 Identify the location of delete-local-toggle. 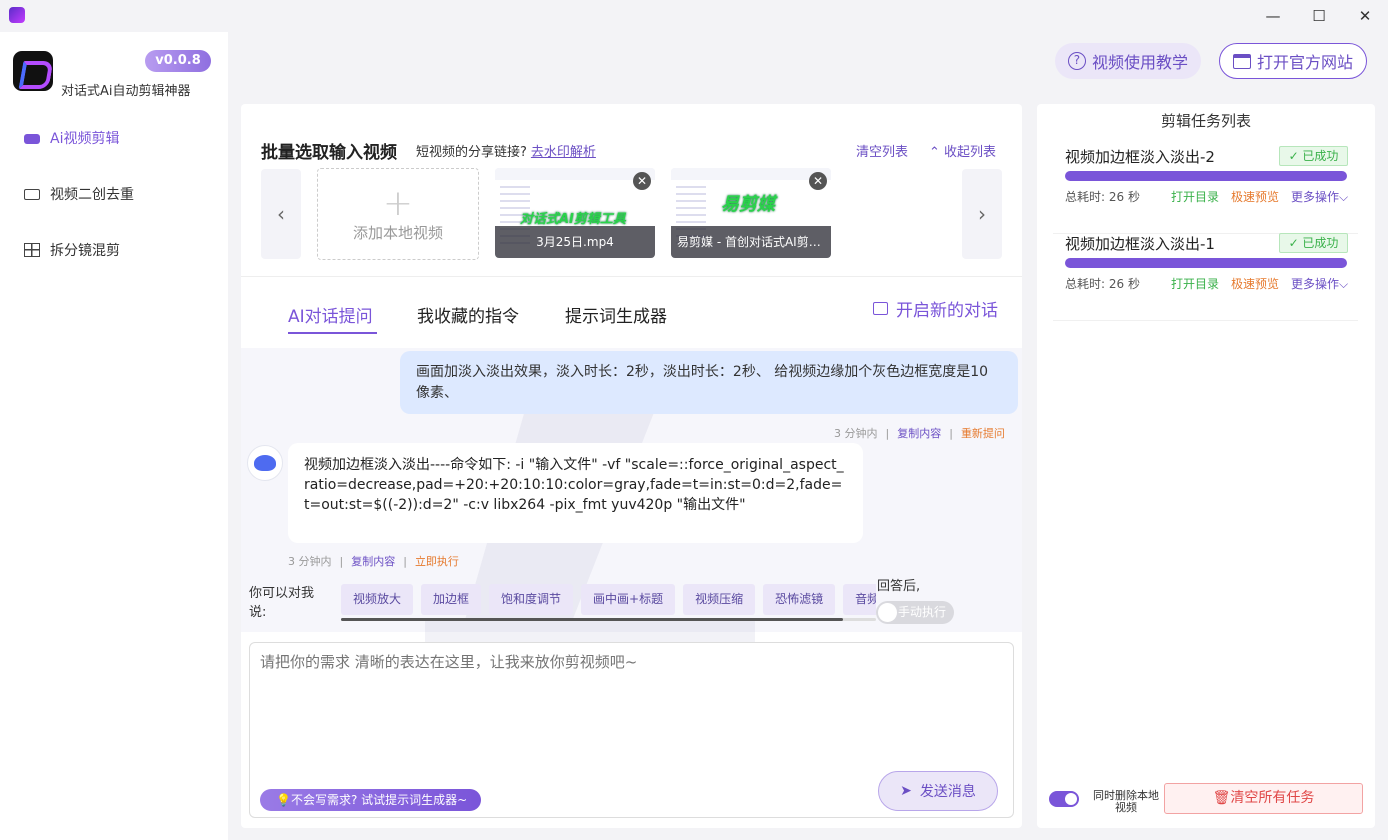
(1064, 799).